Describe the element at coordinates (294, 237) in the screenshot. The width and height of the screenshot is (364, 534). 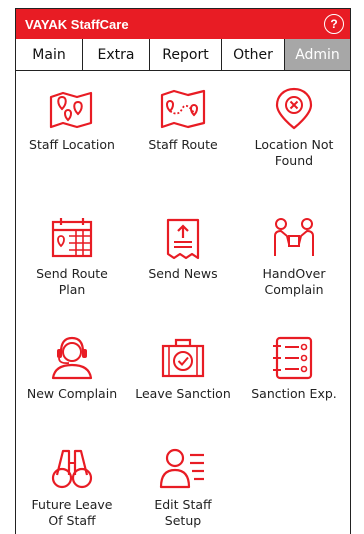
I see `handover-icon` at that location.